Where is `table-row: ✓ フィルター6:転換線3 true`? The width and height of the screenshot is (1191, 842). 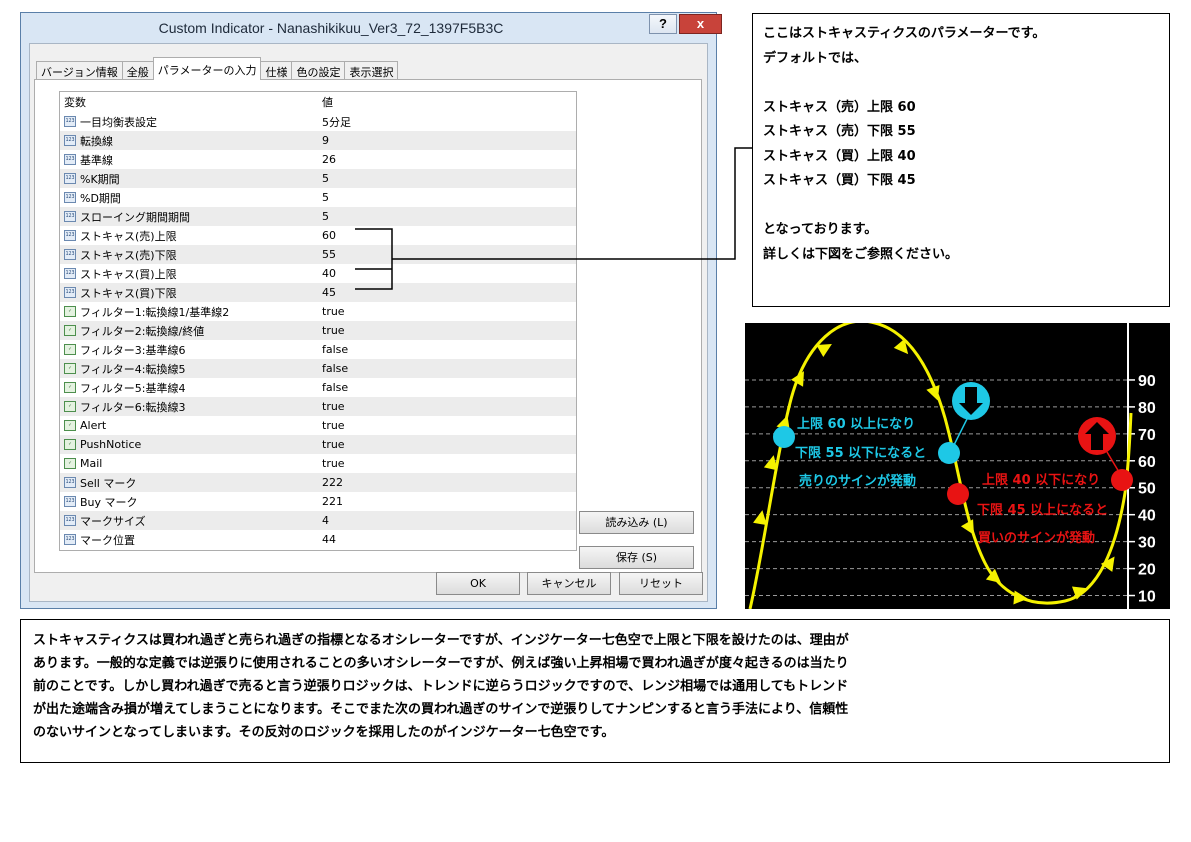
table-row: ✓ フィルター6:転換線3 true is located at coordinates (318, 406).